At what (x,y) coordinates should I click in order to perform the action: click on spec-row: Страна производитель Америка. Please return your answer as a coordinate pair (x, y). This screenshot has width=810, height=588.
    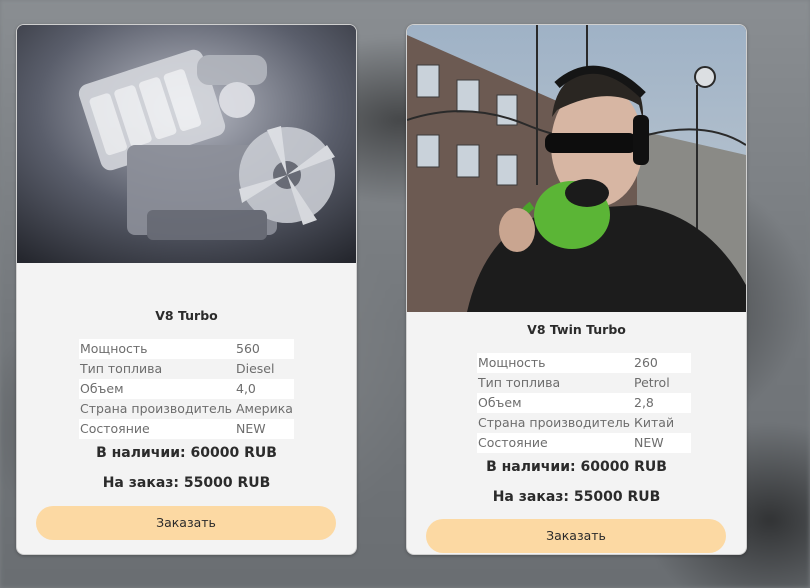
    Looking at the image, I should click on (186, 409).